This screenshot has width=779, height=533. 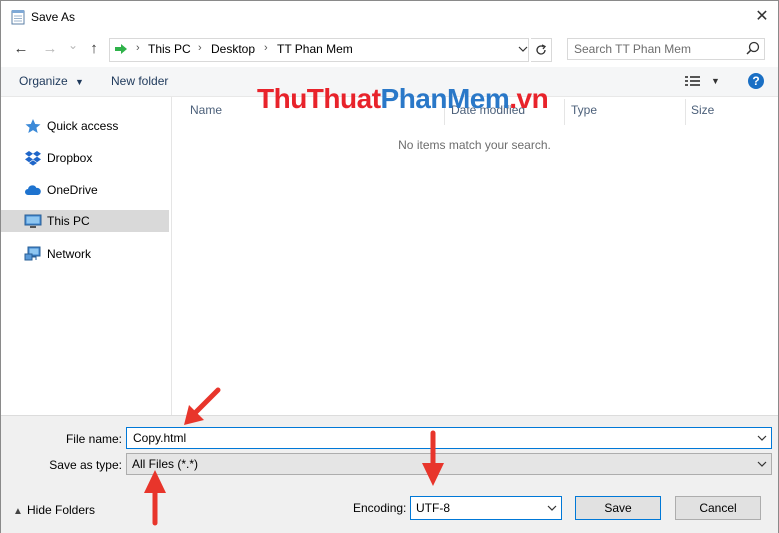 I want to click on address-bar: › This PC › Desktop › TT Phan Mem, so click(x=319, y=50).